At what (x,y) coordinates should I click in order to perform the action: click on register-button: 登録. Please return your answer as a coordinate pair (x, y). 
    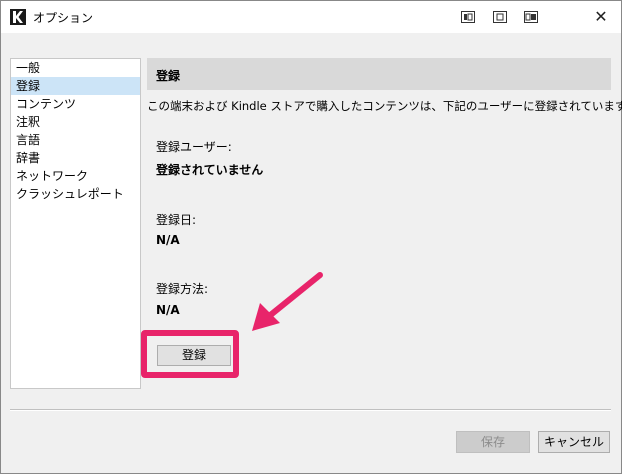
    Looking at the image, I should click on (194, 355).